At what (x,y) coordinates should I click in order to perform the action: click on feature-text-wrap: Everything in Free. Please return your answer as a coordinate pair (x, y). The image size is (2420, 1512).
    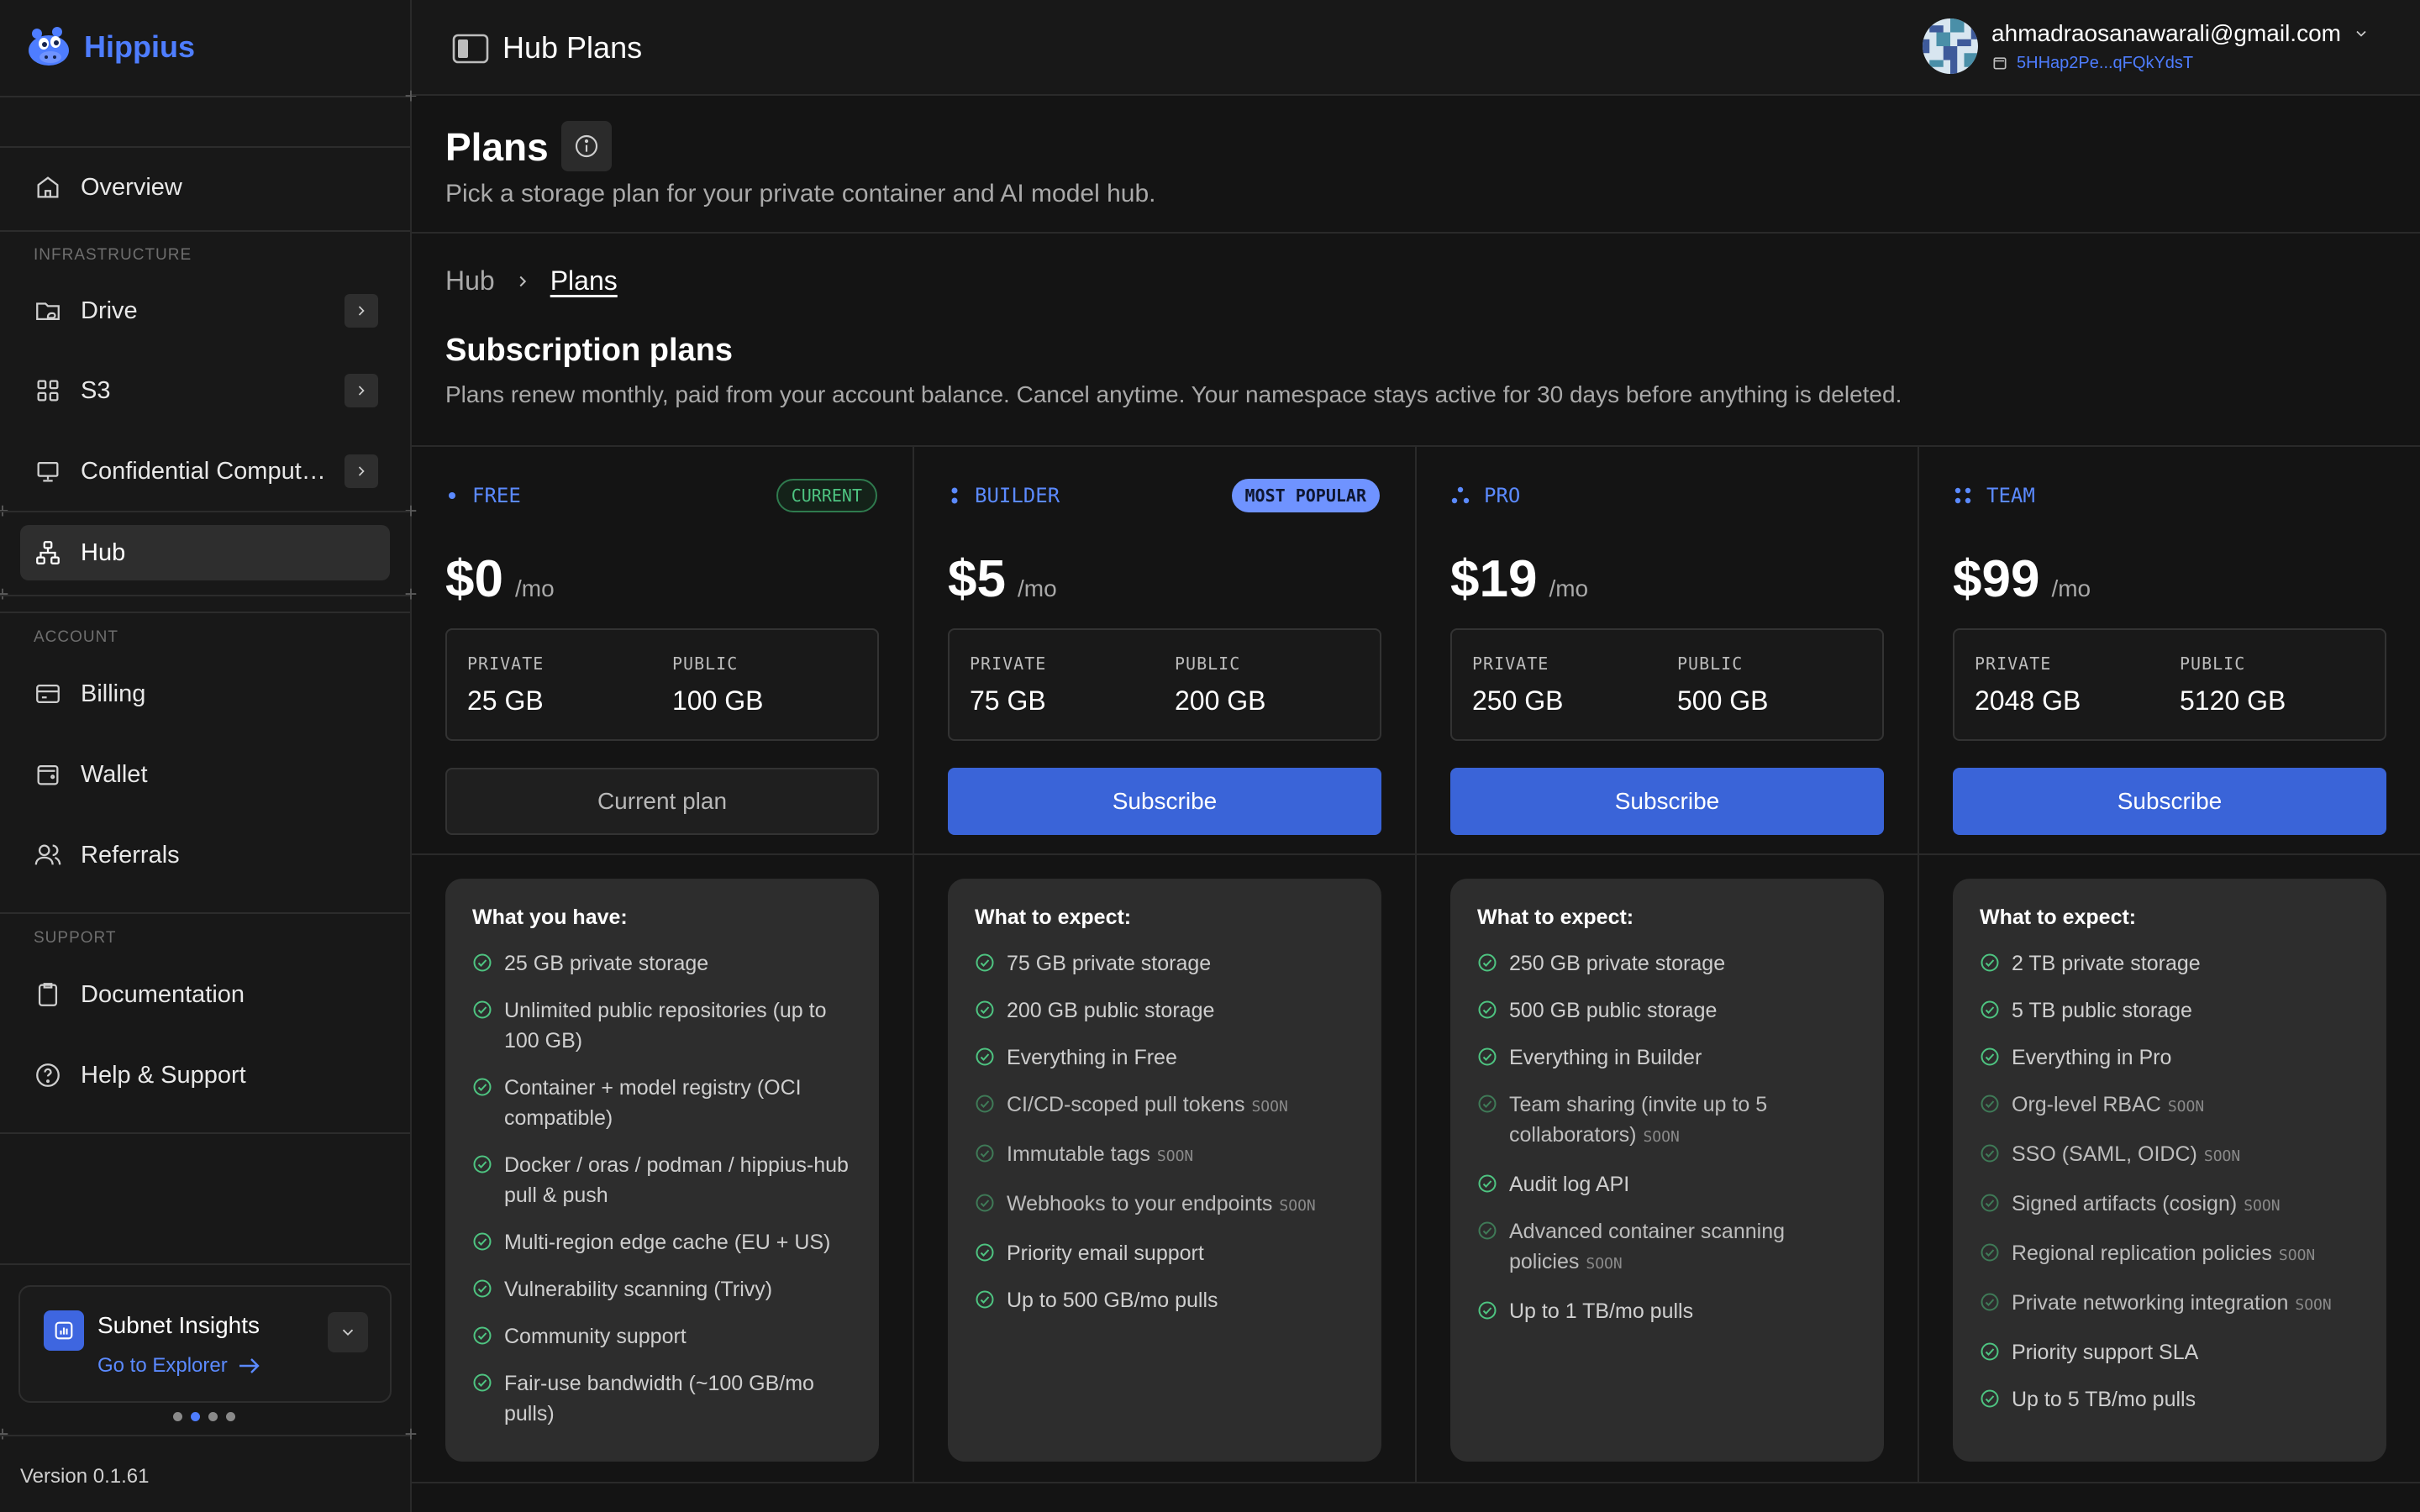
    Looking at the image, I should click on (1092, 1057).